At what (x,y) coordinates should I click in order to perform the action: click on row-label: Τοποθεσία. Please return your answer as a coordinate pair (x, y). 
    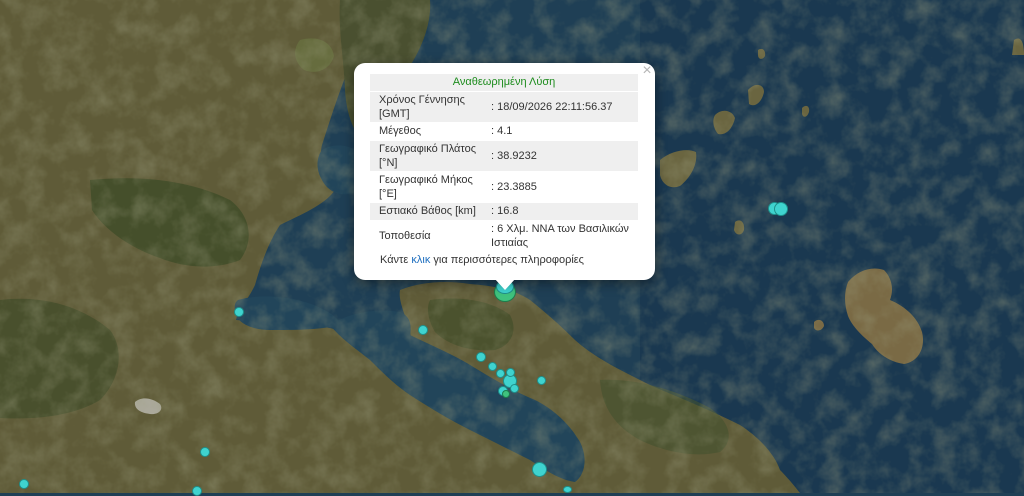
    Looking at the image, I should click on (405, 236).